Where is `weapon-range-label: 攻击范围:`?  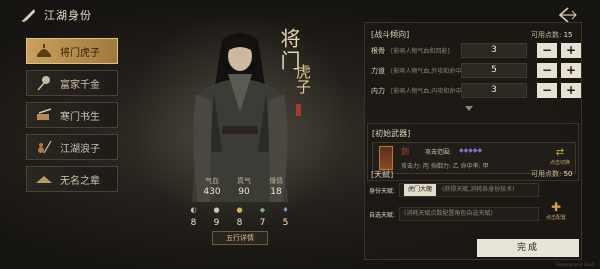 weapon-range-label: 攻击范围: is located at coordinates (438, 152).